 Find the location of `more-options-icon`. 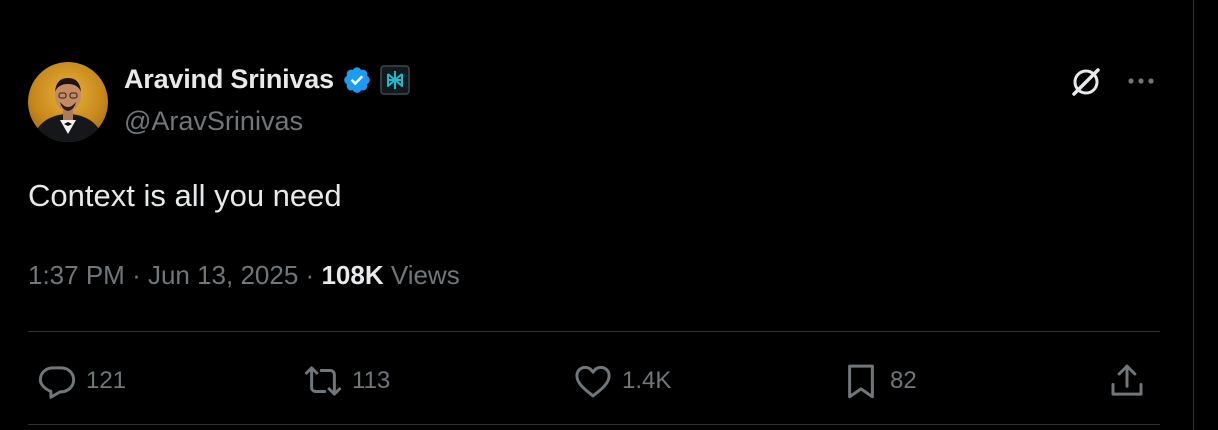

more-options-icon is located at coordinates (1141, 81).